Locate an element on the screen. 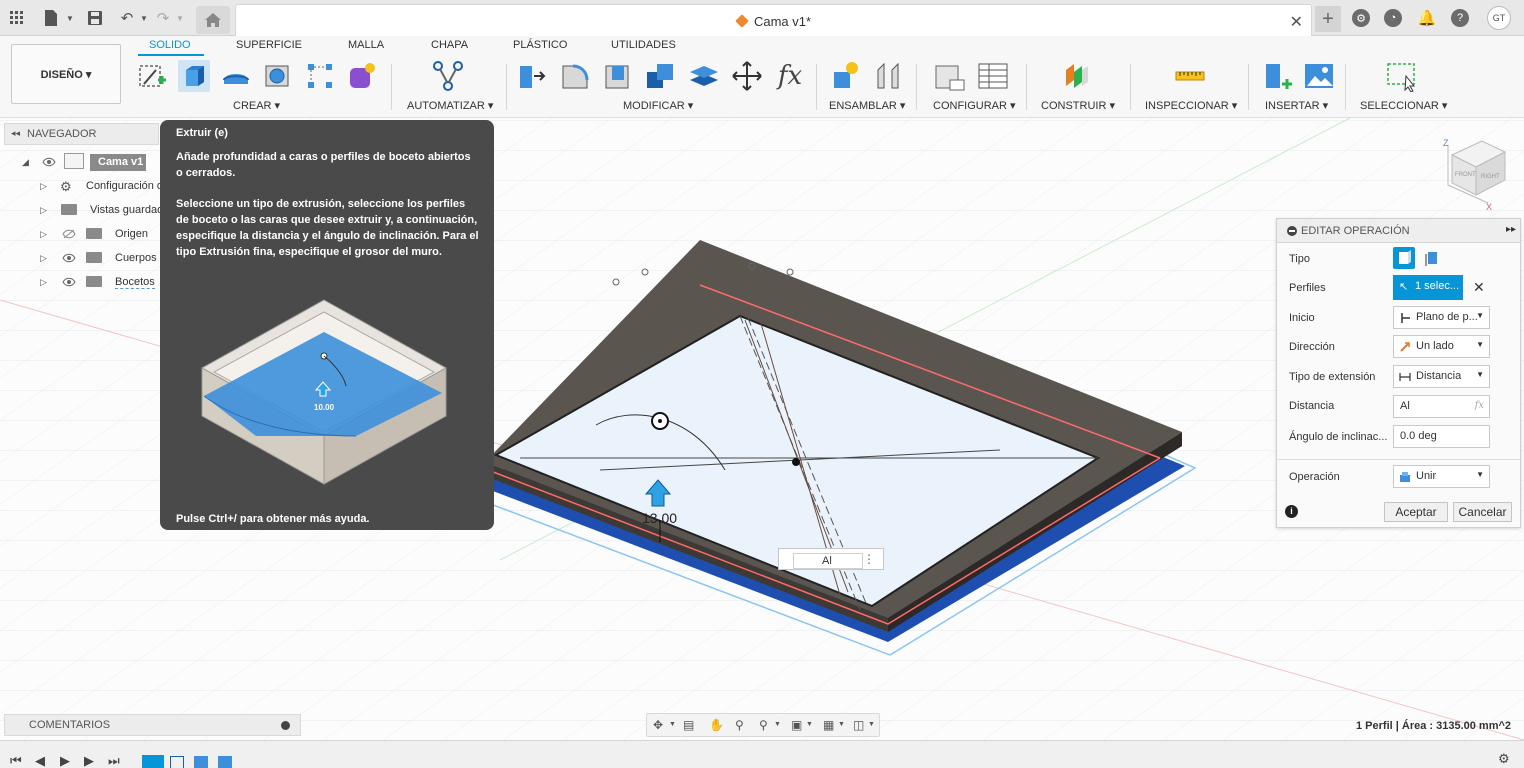 The image size is (1524, 768). fit-icon: ⚲ is located at coordinates (766, 725).